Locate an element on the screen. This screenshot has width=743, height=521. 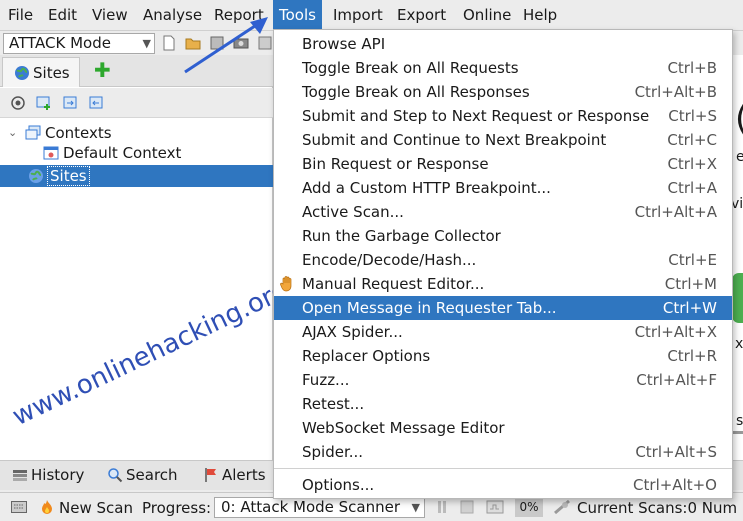
scan-progress-icon is located at coordinates (495, 507).